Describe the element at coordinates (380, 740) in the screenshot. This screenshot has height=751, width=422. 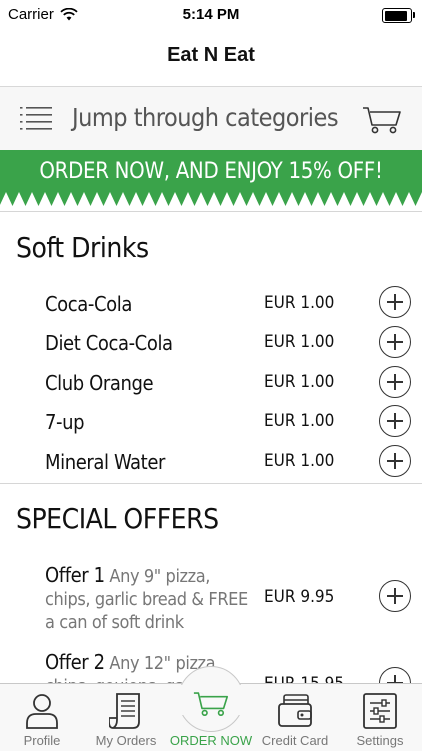
I see `tab-label: Settings` at that location.